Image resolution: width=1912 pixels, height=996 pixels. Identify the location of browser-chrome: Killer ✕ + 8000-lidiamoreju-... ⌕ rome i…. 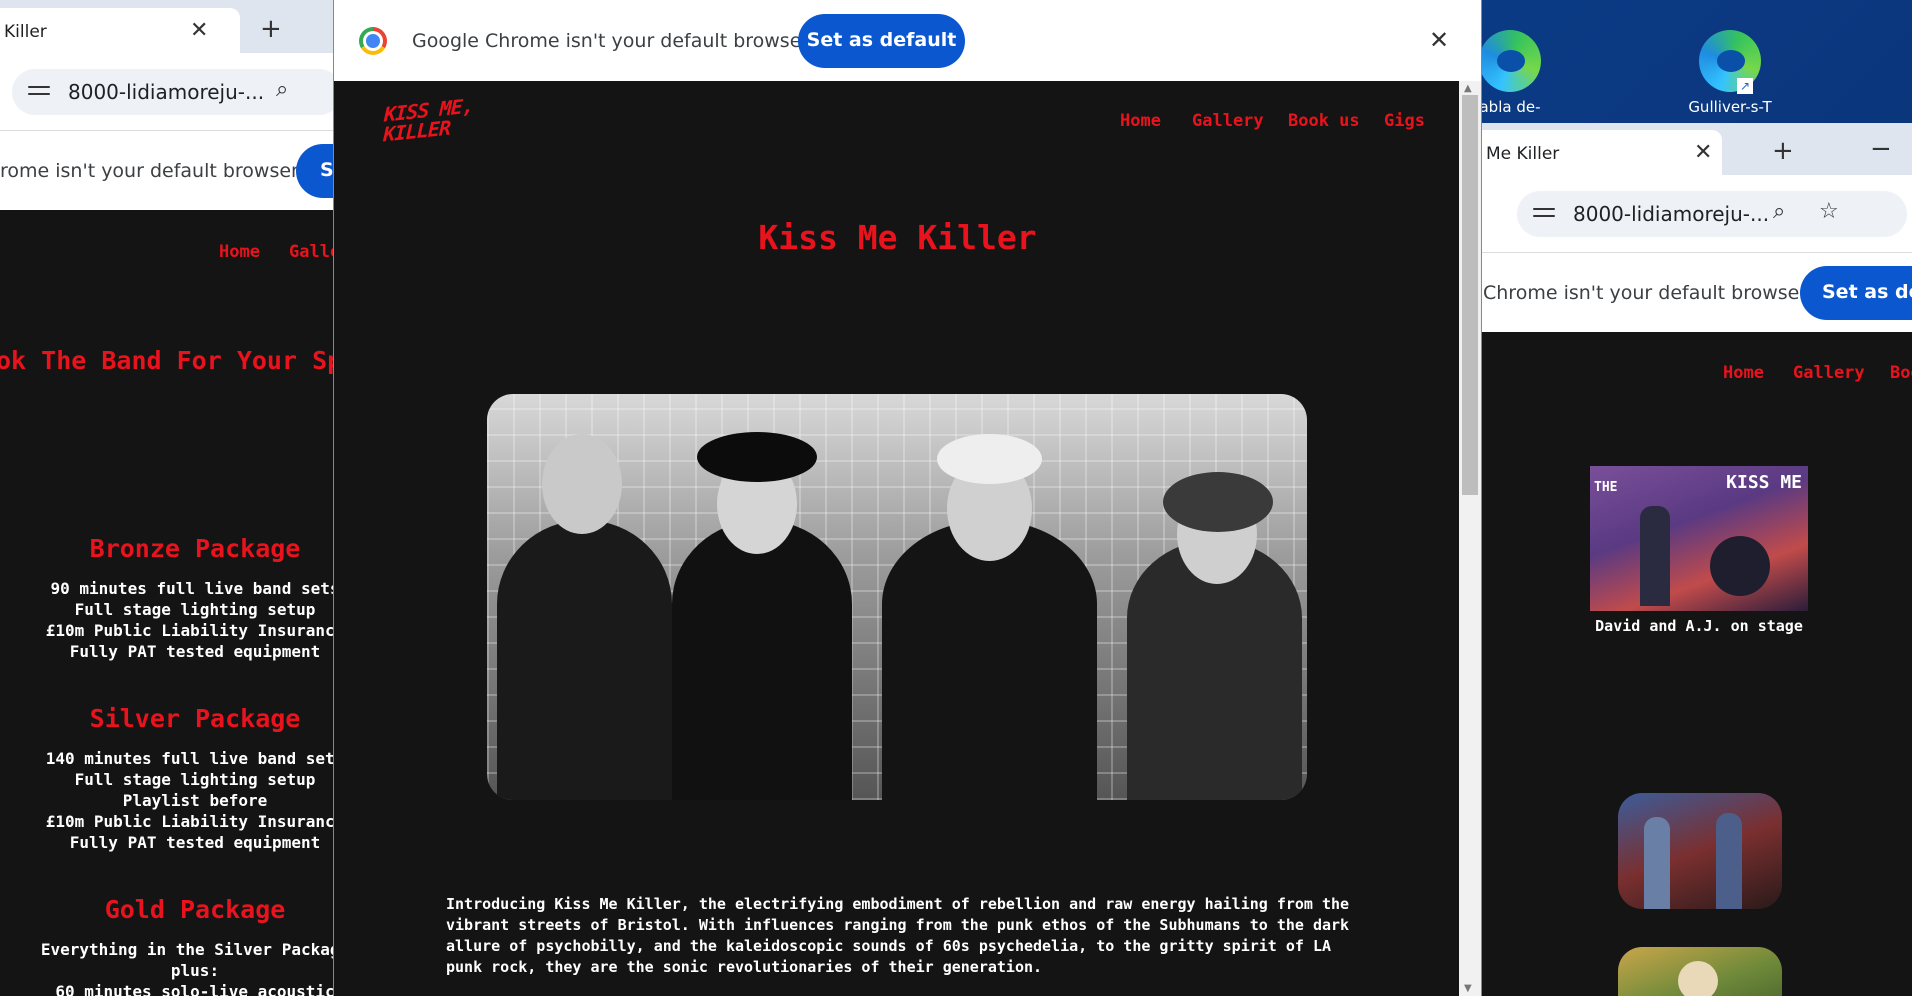
(166, 105).